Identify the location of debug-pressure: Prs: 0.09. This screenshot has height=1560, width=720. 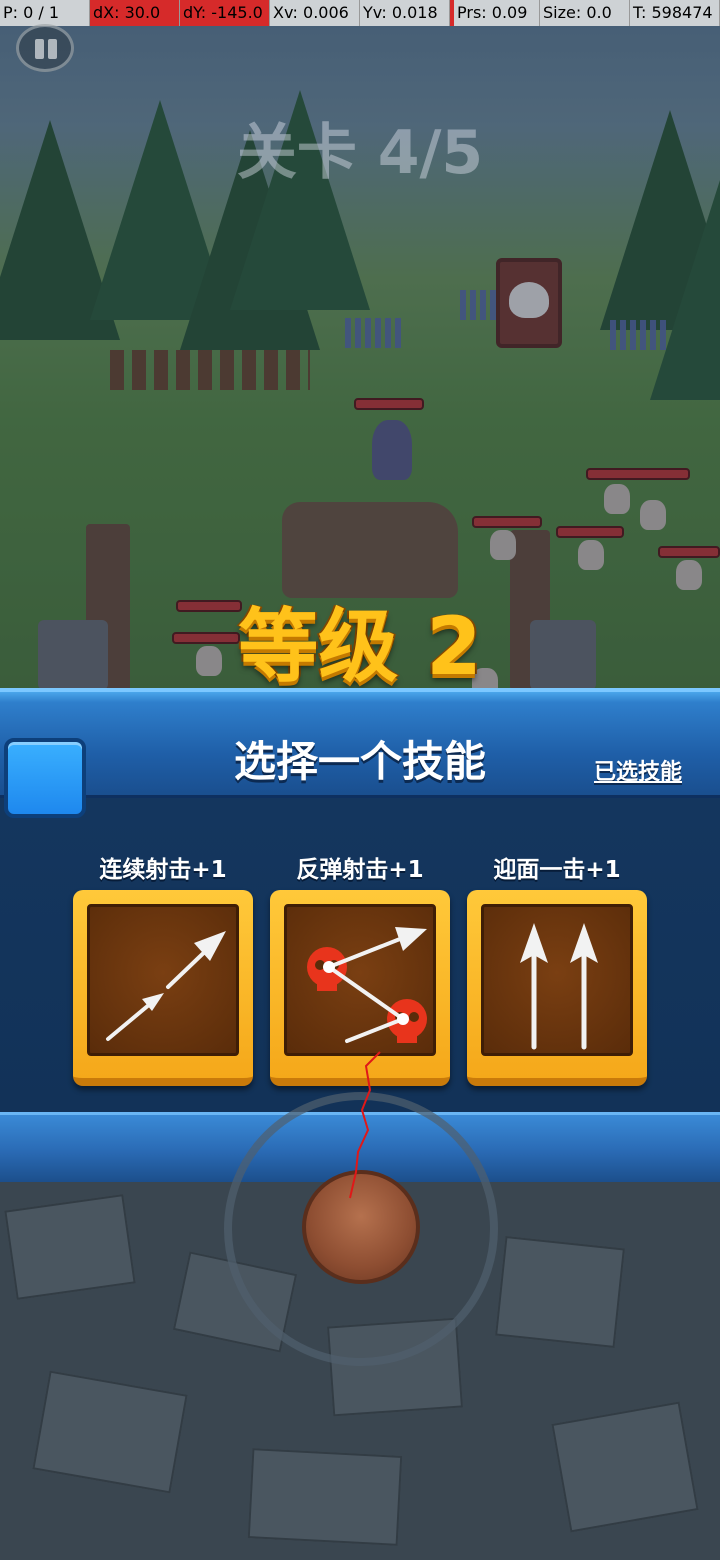
(495, 13).